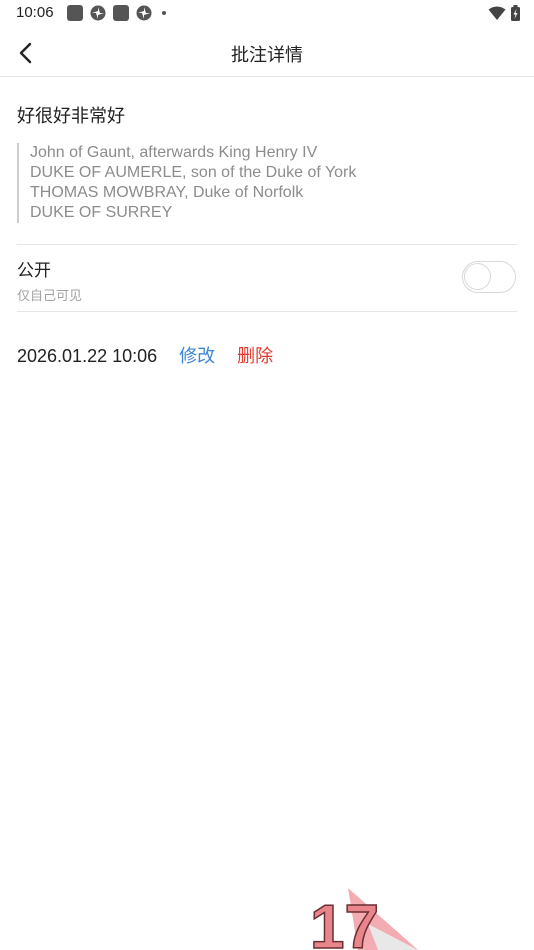 The height and width of the screenshot is (950, 534). I want to click on delete-button: 删除, so click(255, 355).